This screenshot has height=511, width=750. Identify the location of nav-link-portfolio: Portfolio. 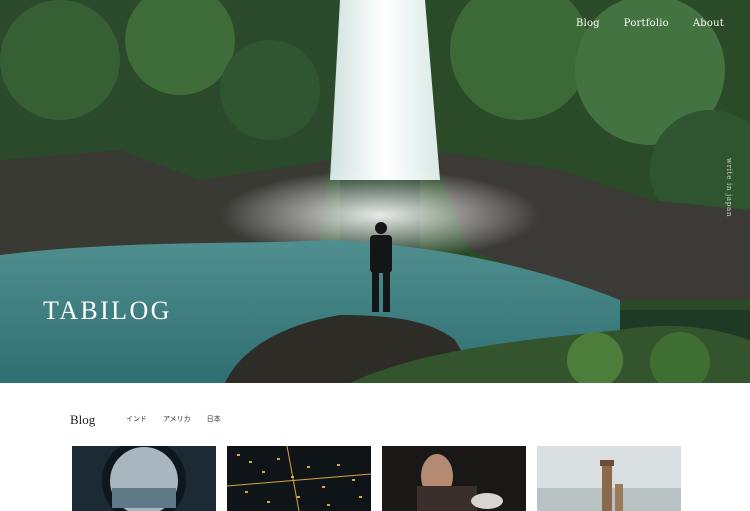
(646, 23).